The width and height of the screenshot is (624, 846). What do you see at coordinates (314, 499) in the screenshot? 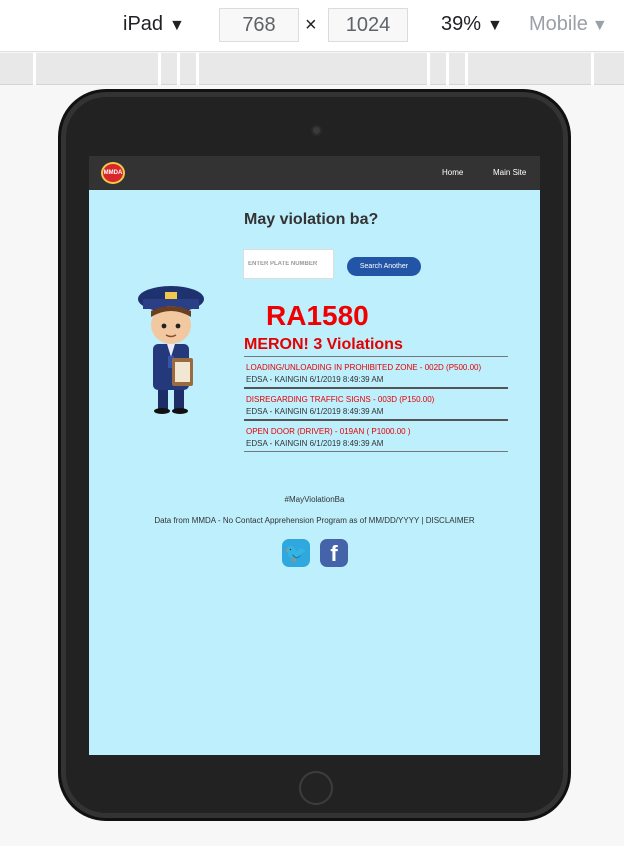
I see `hashtag-text: #MayViolationBa` at bounding box center [314, 499].